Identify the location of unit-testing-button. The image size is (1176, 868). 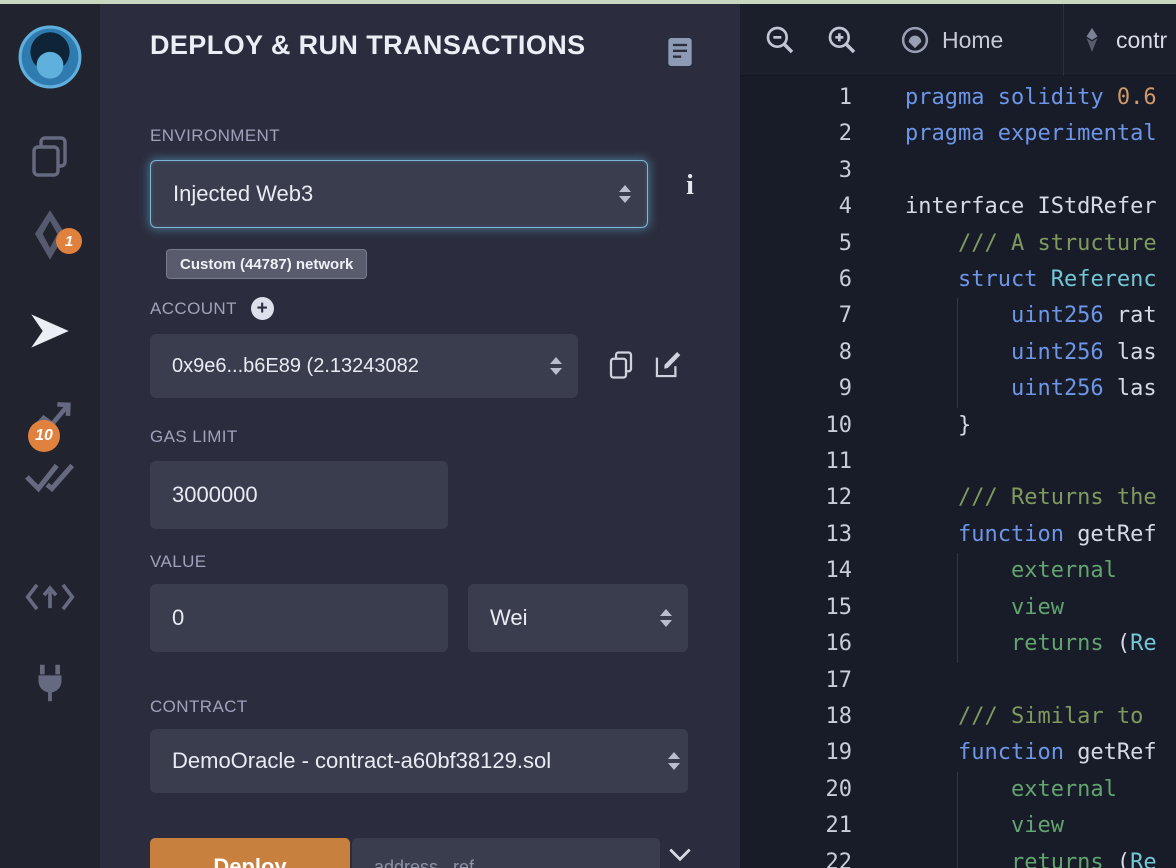
(50, 477).